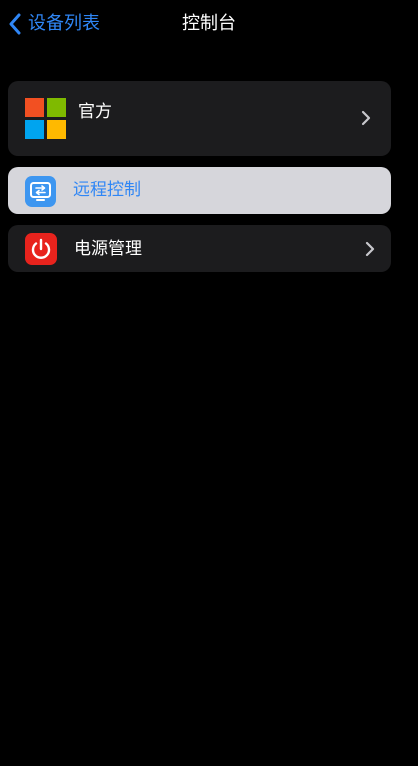 Image resolution: width=418 pixels, height=766 pixels. Describe the element at coordinates (40, 191) in the screenshot. I see `remote-control-icon` at that location.